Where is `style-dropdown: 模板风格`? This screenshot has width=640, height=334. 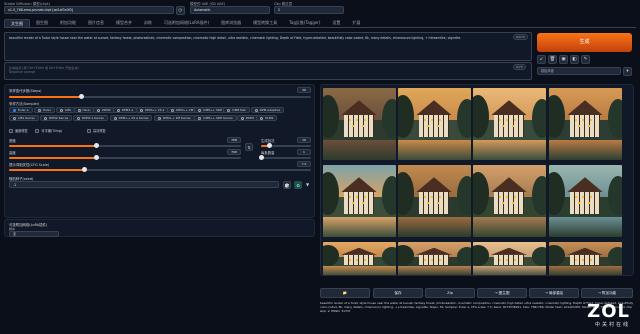 style-dropdown: 模板风格 is located at coordinates (579, 71).